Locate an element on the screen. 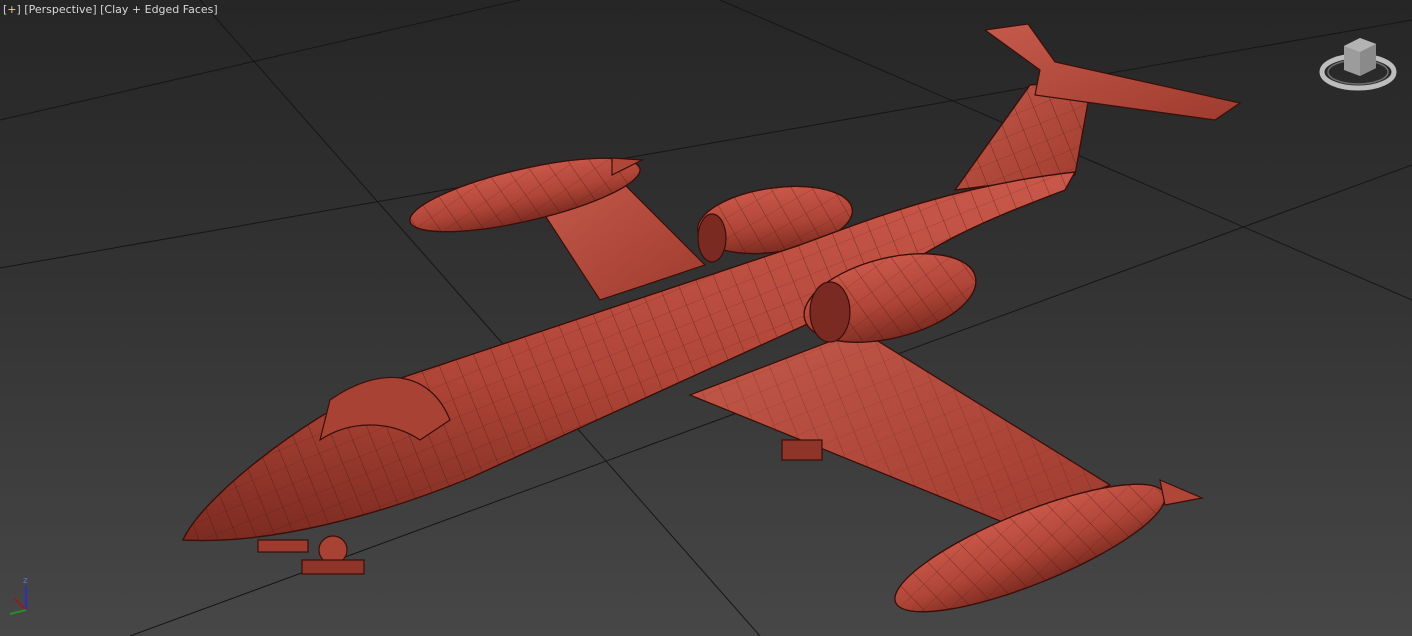  nose-landing-gear is located at coordinates (311, 555).